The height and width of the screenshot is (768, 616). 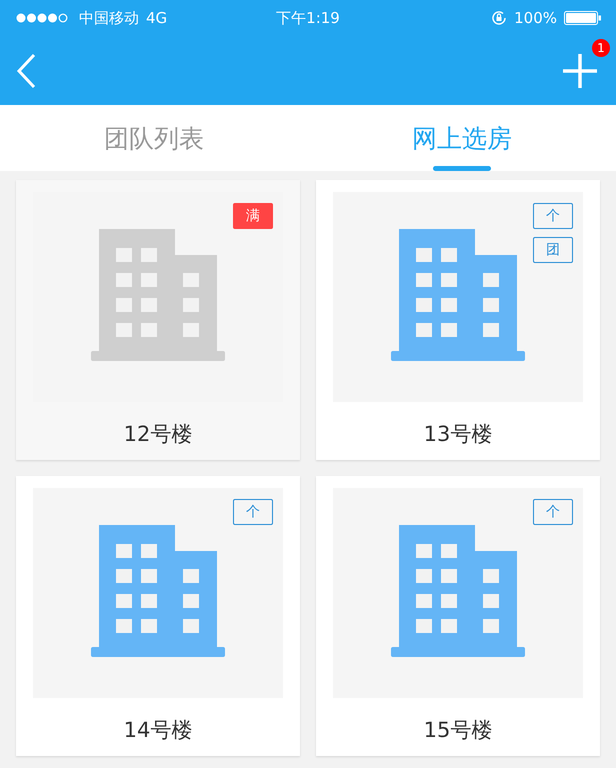 What do you see at coordinates (535, 18) in the screenshot?
I see `battery-percent: 100%` at bounding box center [535, 18].